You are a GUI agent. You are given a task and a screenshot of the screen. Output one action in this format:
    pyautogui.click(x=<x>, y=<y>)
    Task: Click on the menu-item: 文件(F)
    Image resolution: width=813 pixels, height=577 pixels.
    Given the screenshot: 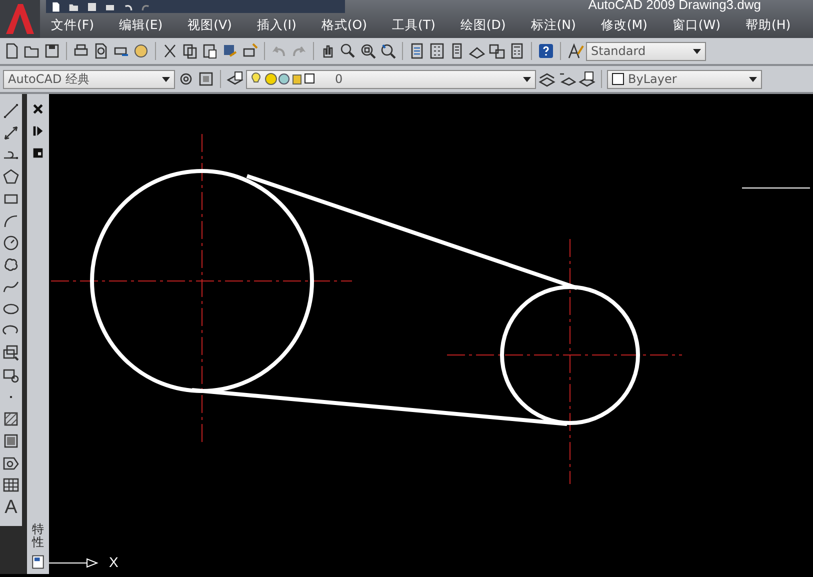 What is the action you would take?
    pyautogui.click(x=72, y=25)
    